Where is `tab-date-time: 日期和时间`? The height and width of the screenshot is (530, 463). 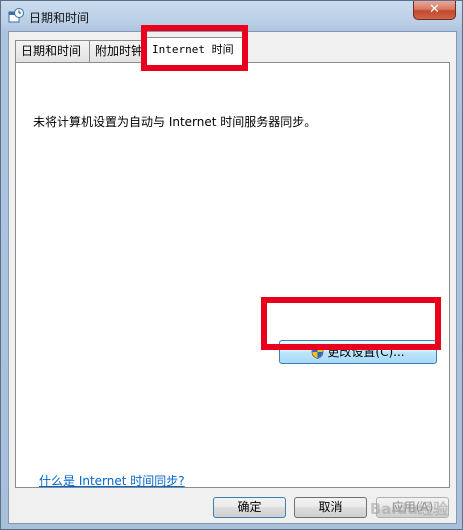 tab-date-time: 日期和时间 is located at coordinates (52, 51).